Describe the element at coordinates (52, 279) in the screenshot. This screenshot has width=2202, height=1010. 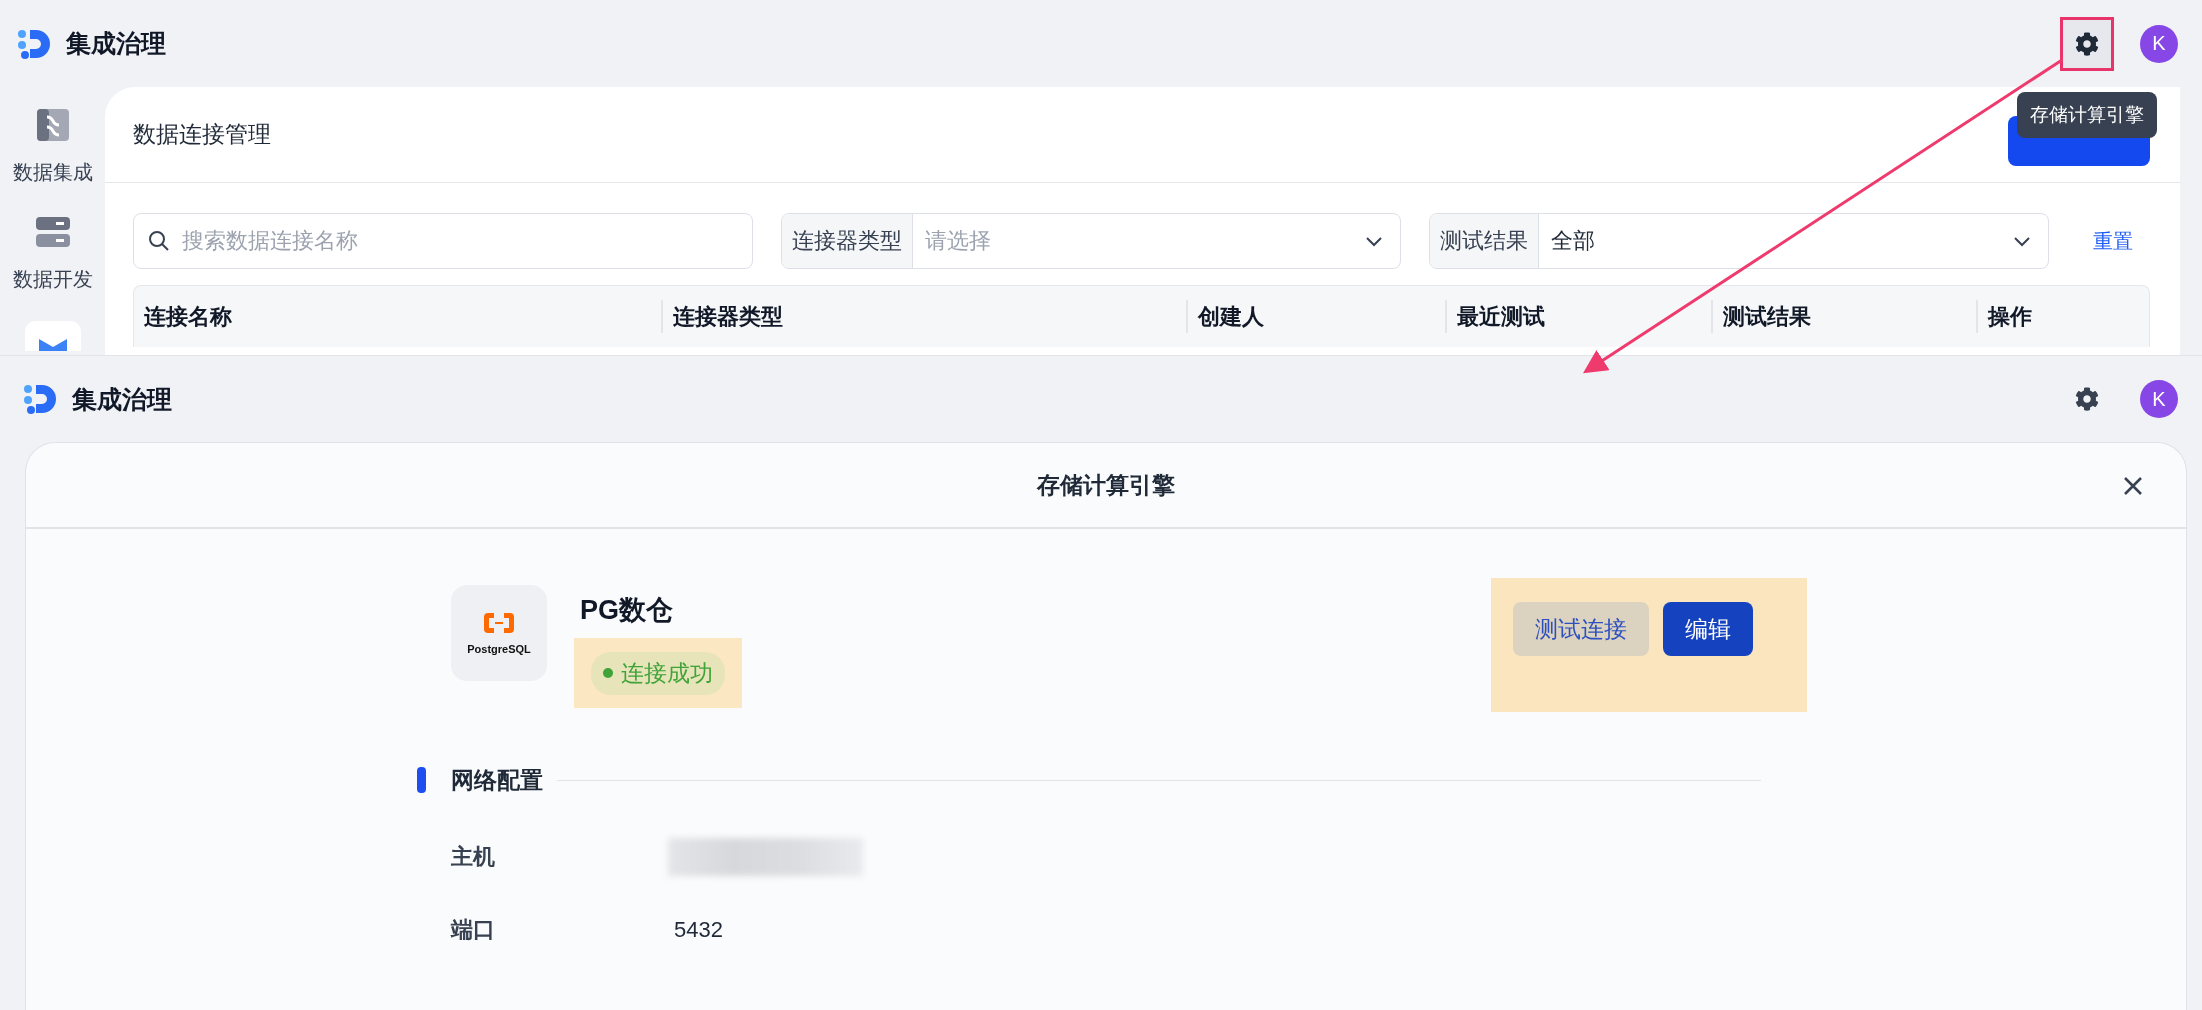
I see `sidebar-item: 数据开发` at that location.